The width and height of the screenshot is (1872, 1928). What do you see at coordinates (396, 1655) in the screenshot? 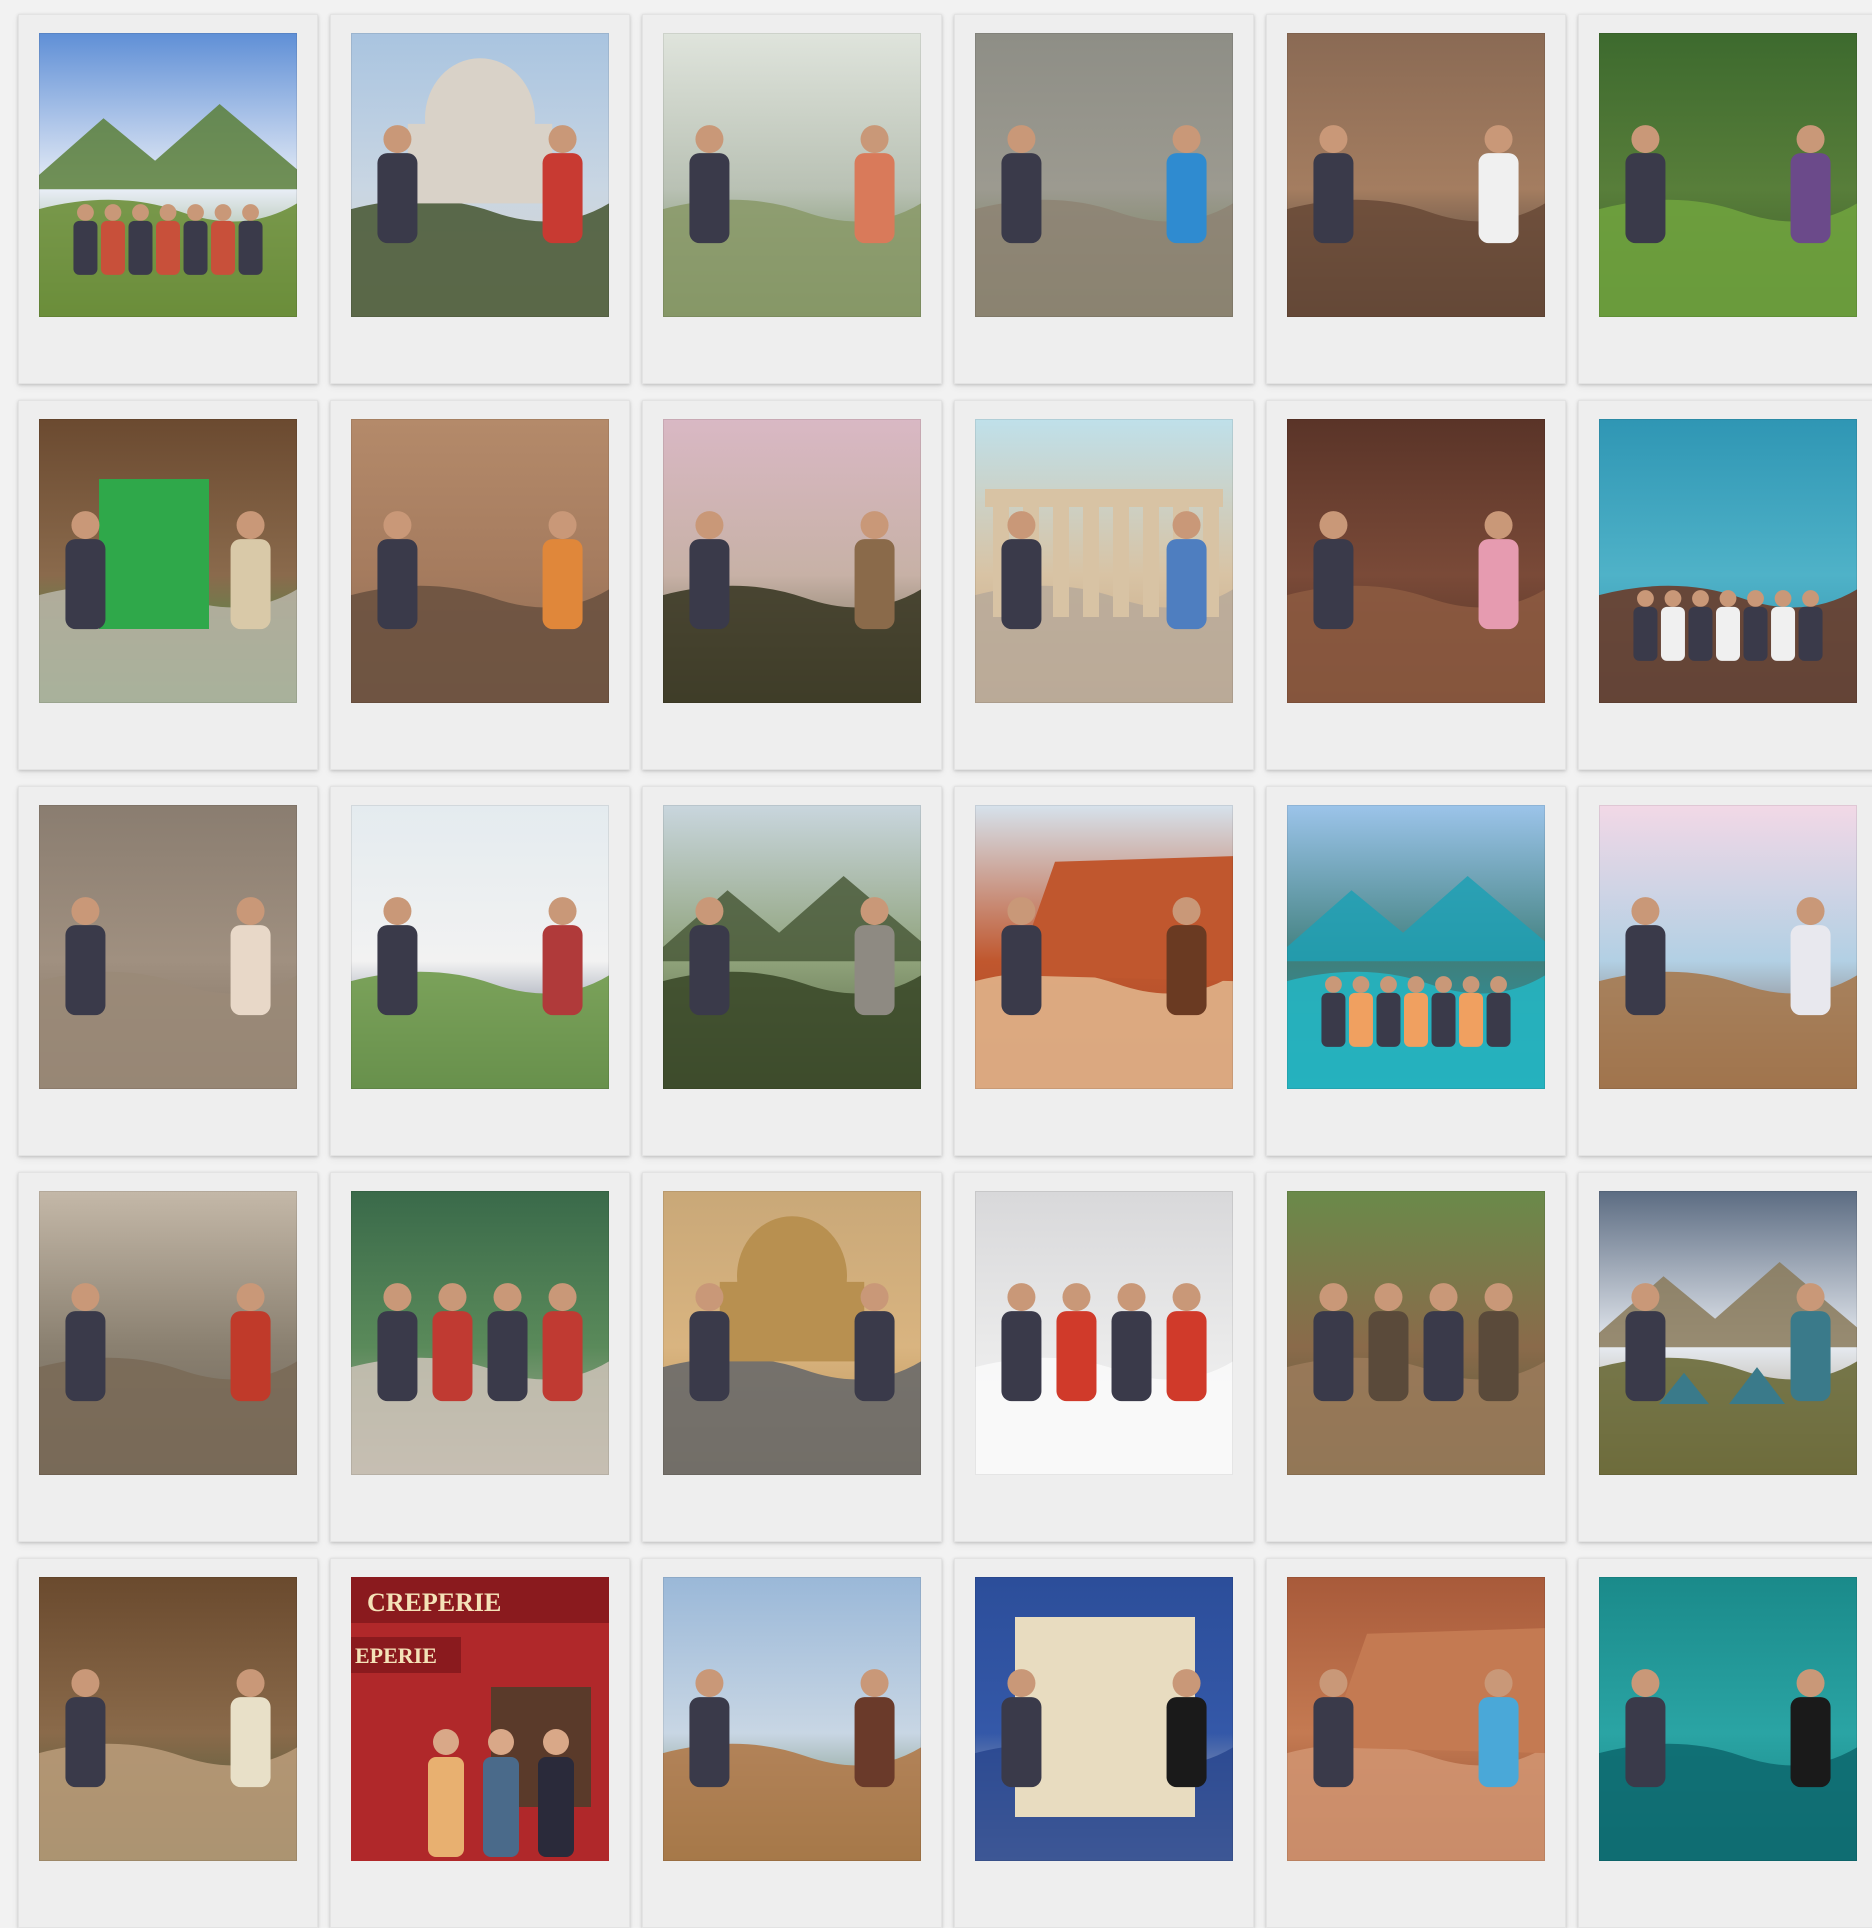
I see `creperie-window-text: EPERIE` at bounding box center [396, 1655].